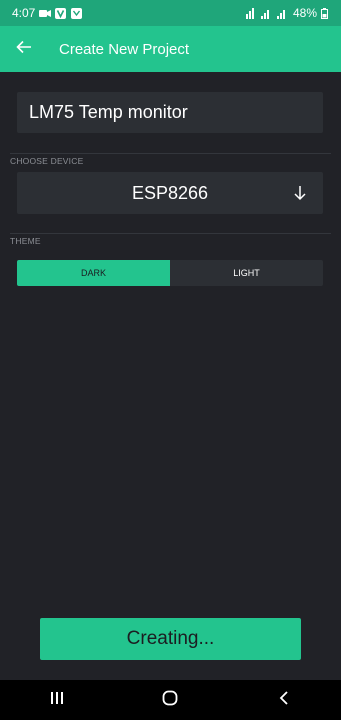  What do you see at coordinates (108, 112) in the screenshot?
I see `project-name-value: LM75 Temp monitor` at bounding box center [108, 112].